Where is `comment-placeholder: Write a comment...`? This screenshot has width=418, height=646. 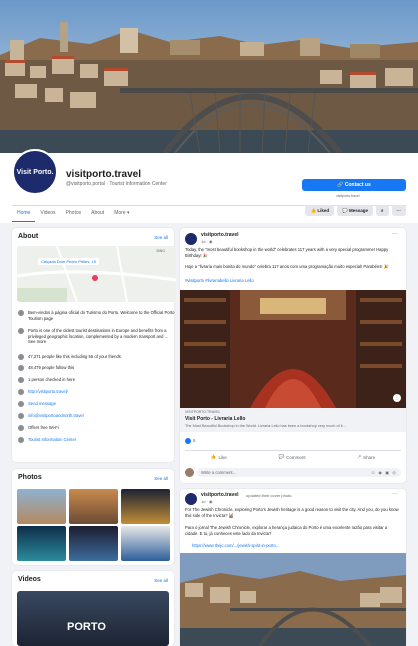
comment-placeholder: Write a comment... is located at coordinates (219, 472).